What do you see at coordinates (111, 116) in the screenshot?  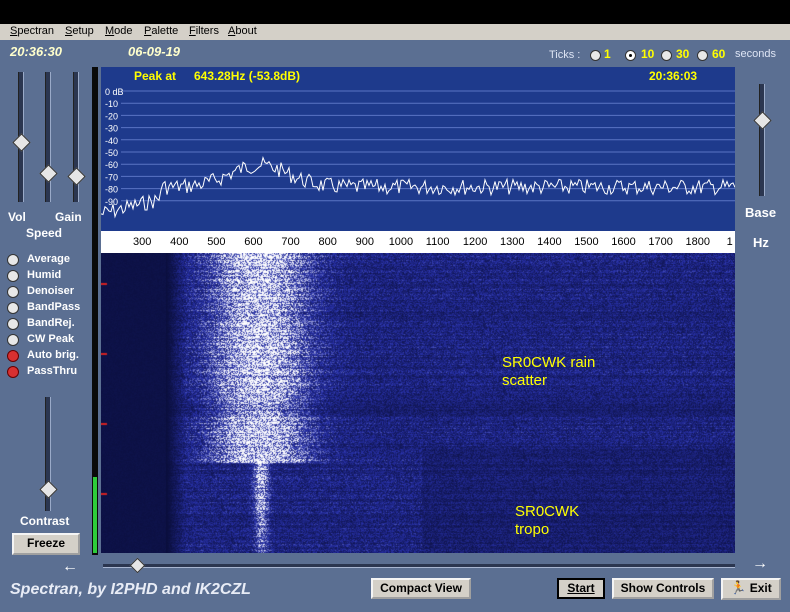 I see `db-tick-label: -20` at bounding box center [111, 116].